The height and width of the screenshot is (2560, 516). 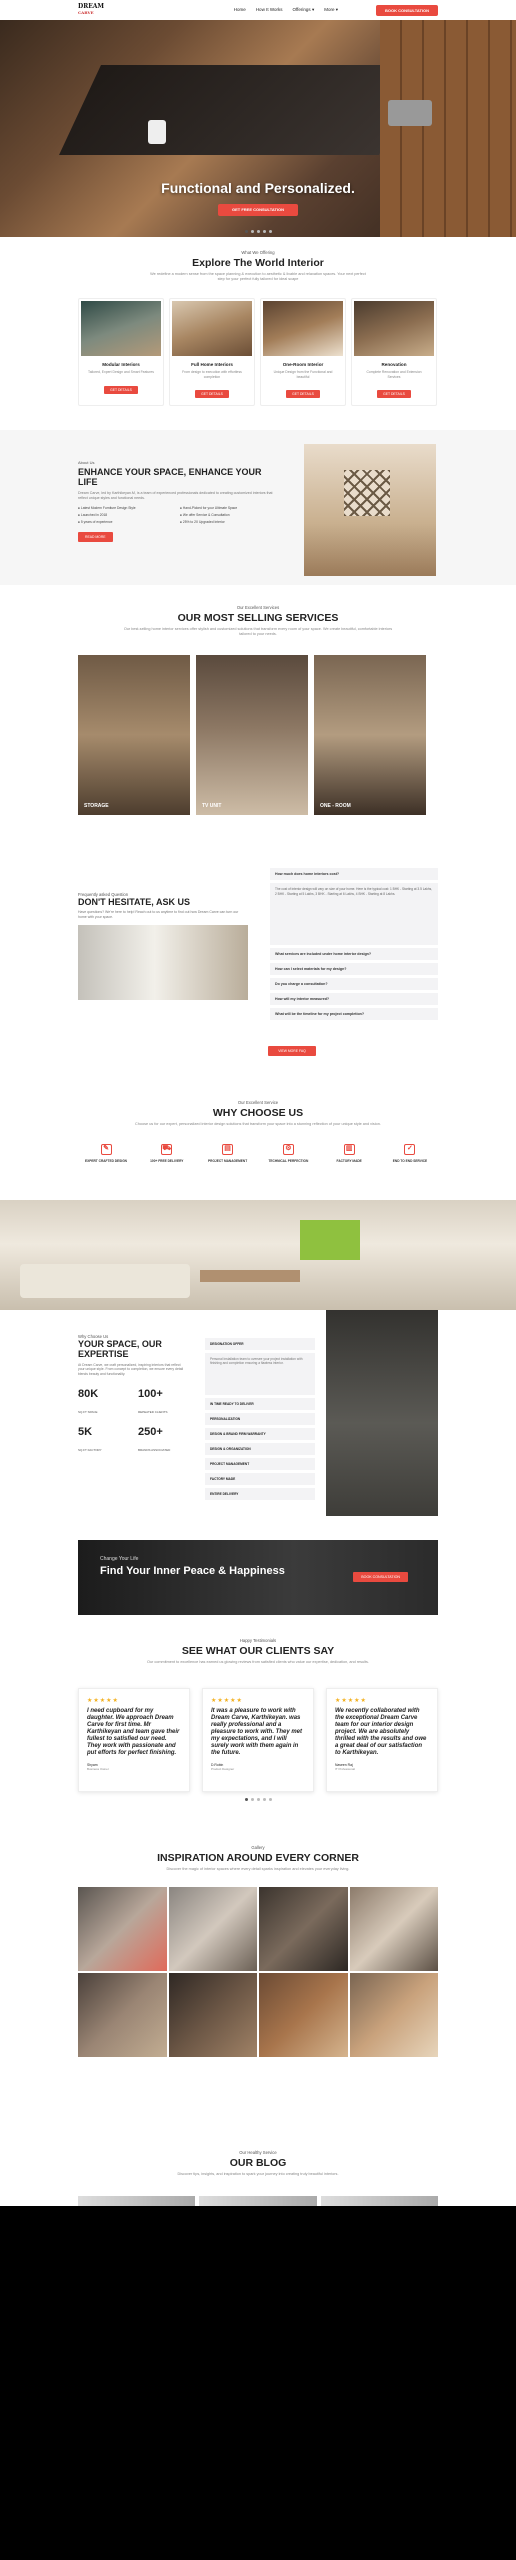 What do you see at coordinates (260, 1479) in the screenshot?
I see `accordion-item: FACTORY MADE` at bounding box center [260, 1479].